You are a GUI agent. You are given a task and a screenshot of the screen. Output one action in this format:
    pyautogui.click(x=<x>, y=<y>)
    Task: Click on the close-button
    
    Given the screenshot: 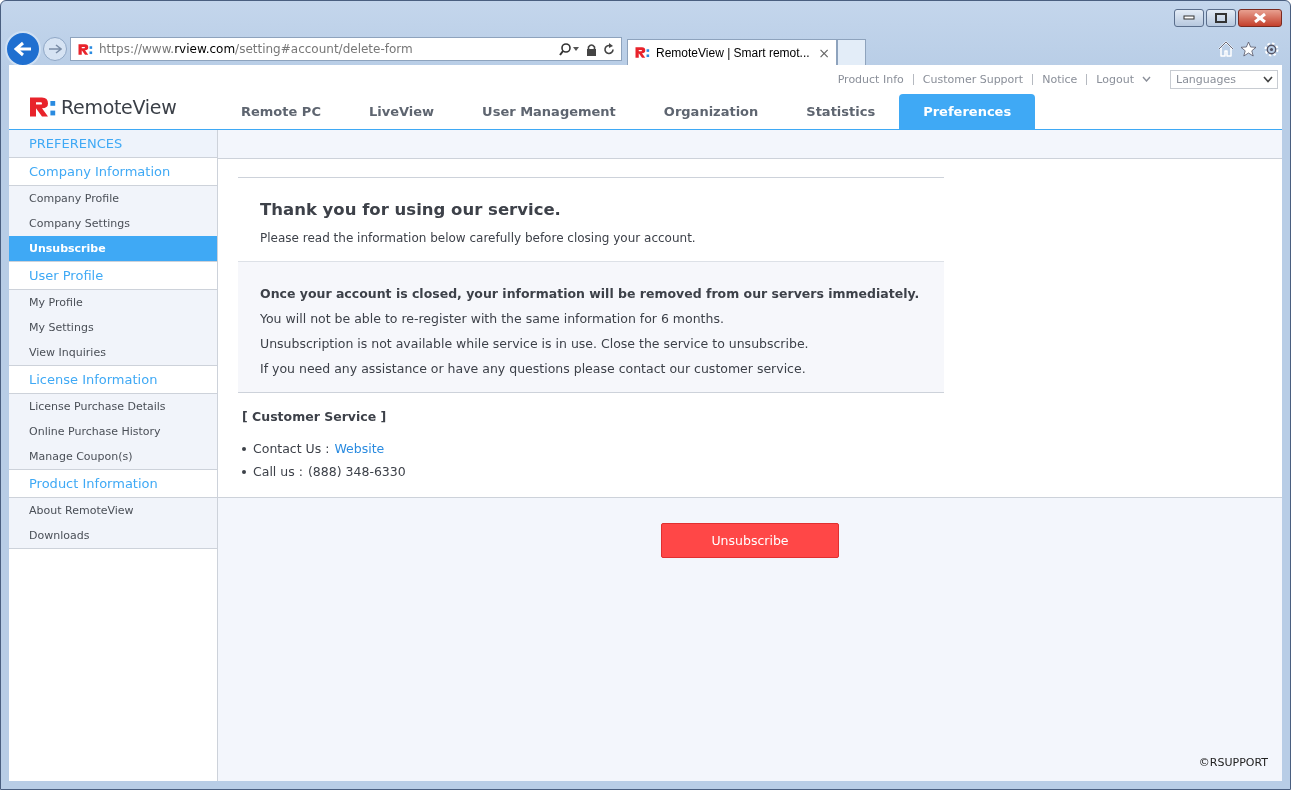 What is the action you would take?
    pyautogui.click(x=1260, y=18)
    